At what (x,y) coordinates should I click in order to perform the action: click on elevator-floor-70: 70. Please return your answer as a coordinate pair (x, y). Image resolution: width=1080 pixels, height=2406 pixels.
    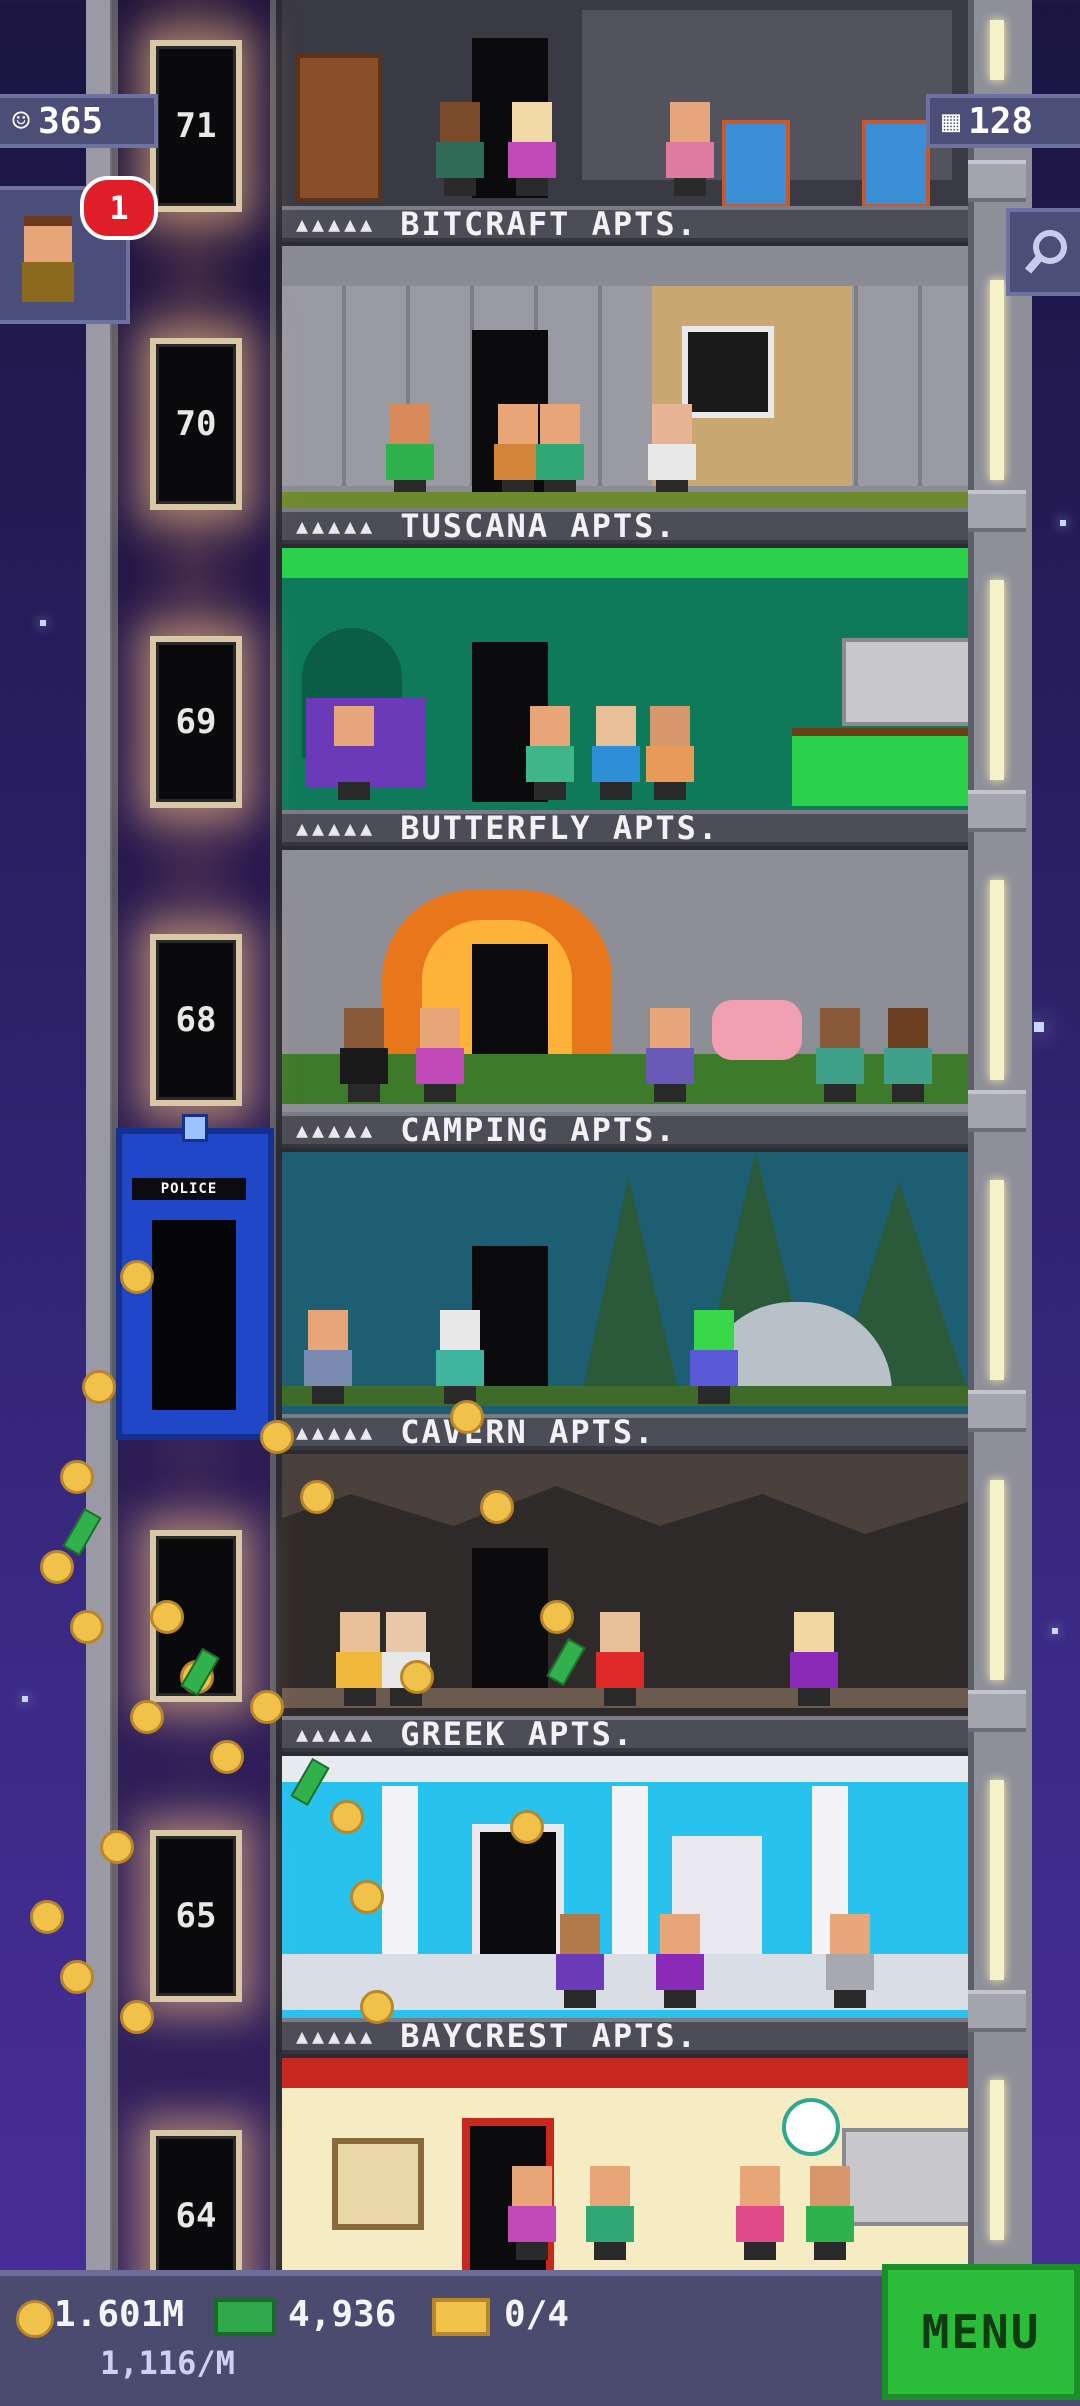
    Looking at the image, I should click on (196, 424).